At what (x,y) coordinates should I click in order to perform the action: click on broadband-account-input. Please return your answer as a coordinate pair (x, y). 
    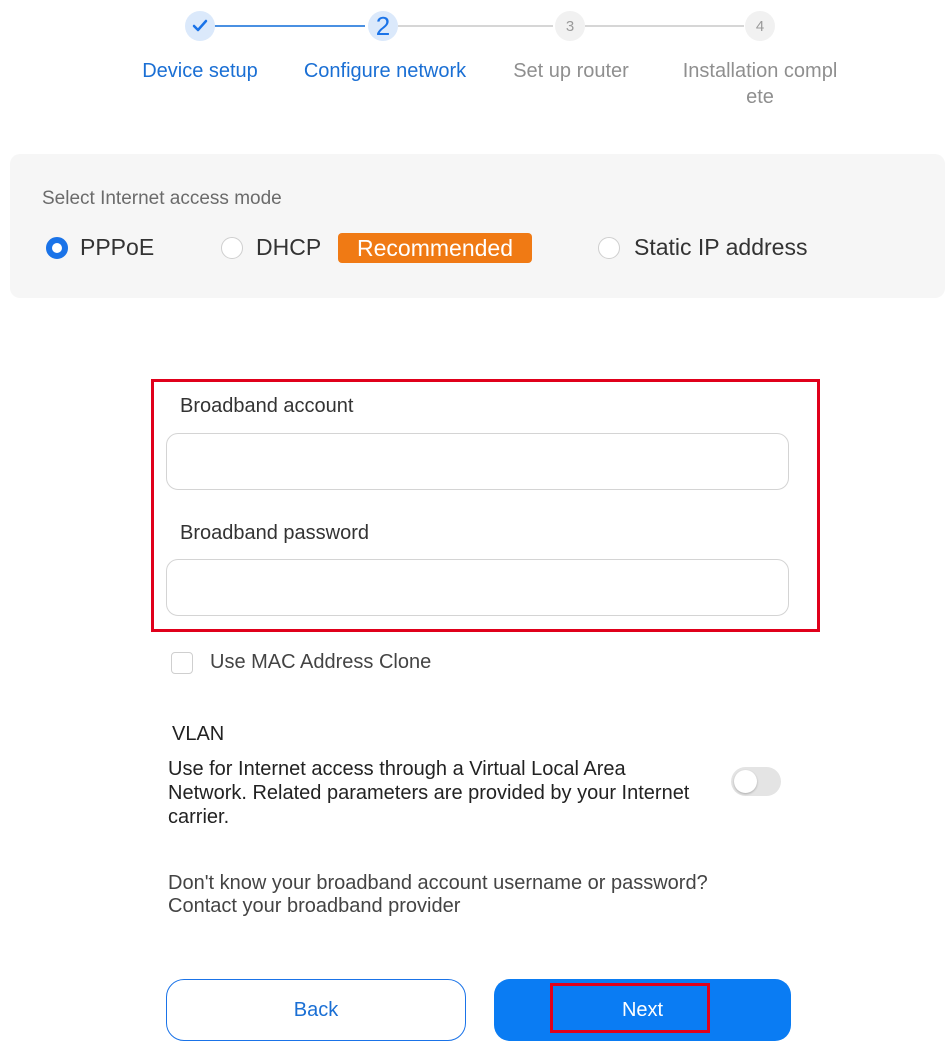
    Looking at the image, I should click on (477, 461).